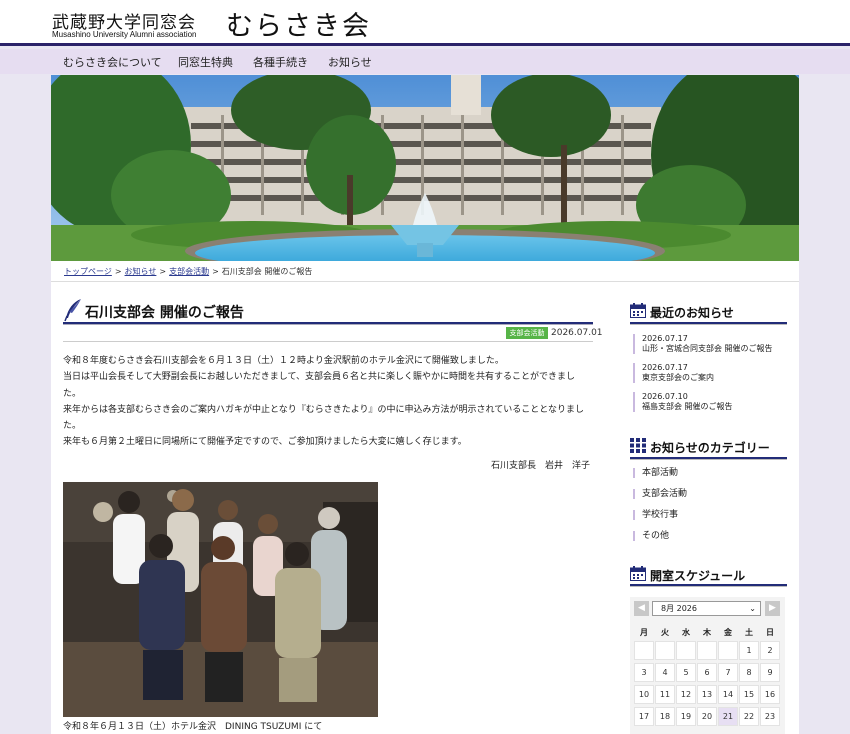 This screenshot has width=850, height=734. What do you see at coordinates (665, 672) in the screenshot?
I see `calendar-day: 4` at bounding box center [665, 672].